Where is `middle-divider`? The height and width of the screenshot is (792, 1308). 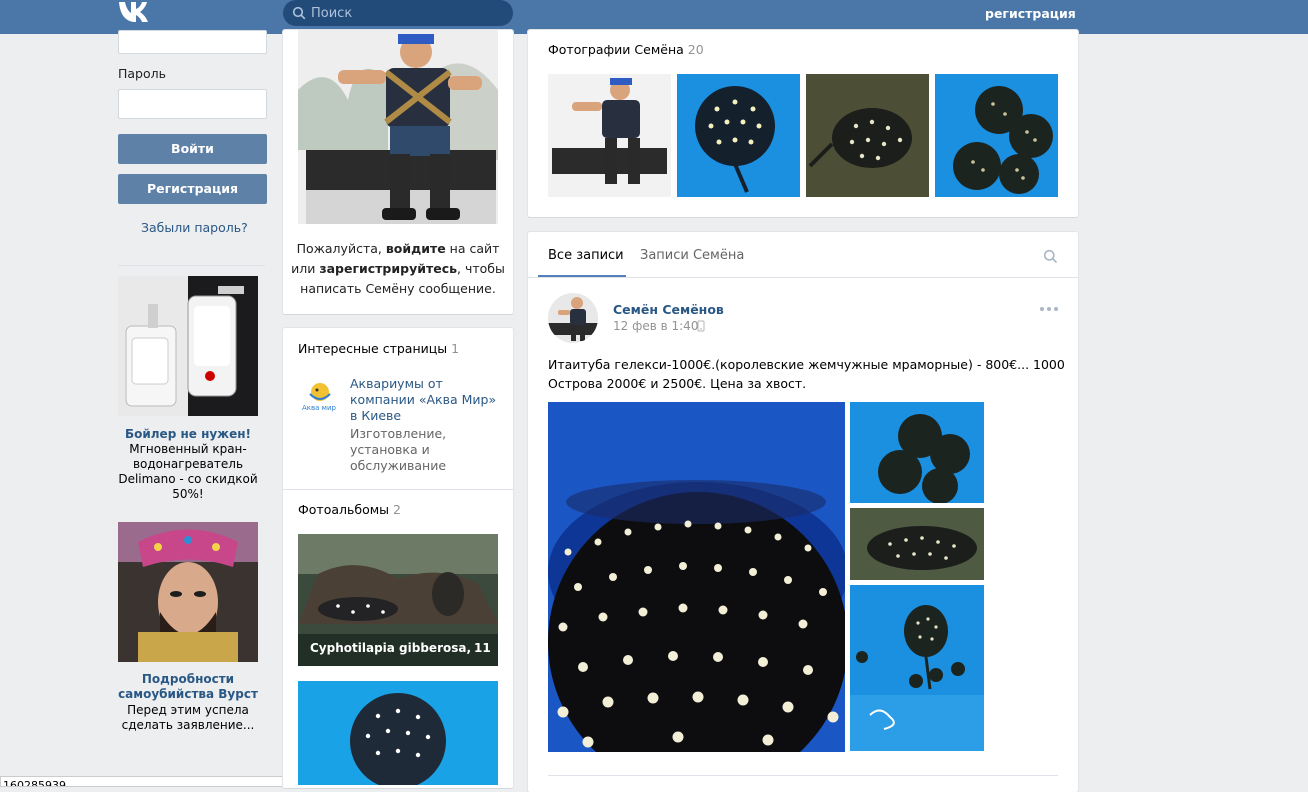 middle-divider is located at coordinates (398, 489).